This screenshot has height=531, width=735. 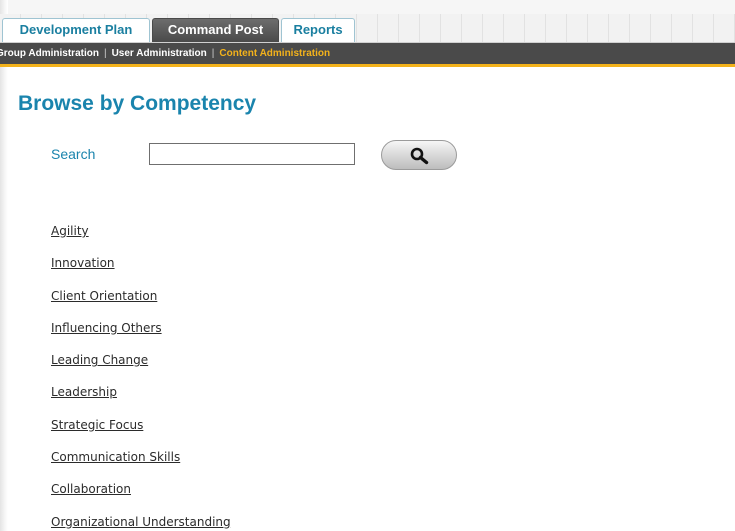 What do you see at coordinates (367, 7) in the screenshot?
I see `top-strip` at bounding box center [367, 7].